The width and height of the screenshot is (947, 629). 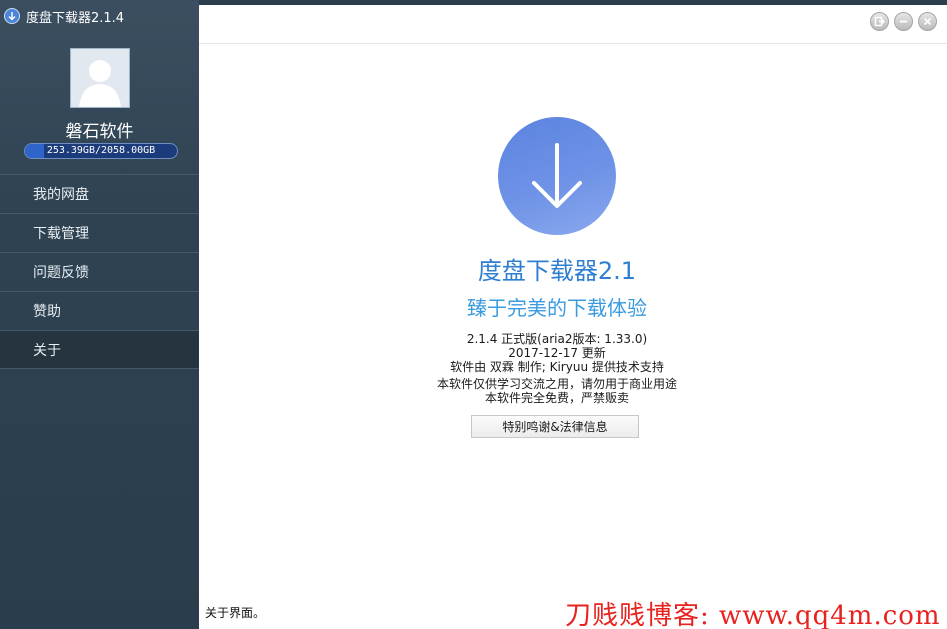 I want to click on sidebar-item-label: 下载管理, so click(x=61, y=234).